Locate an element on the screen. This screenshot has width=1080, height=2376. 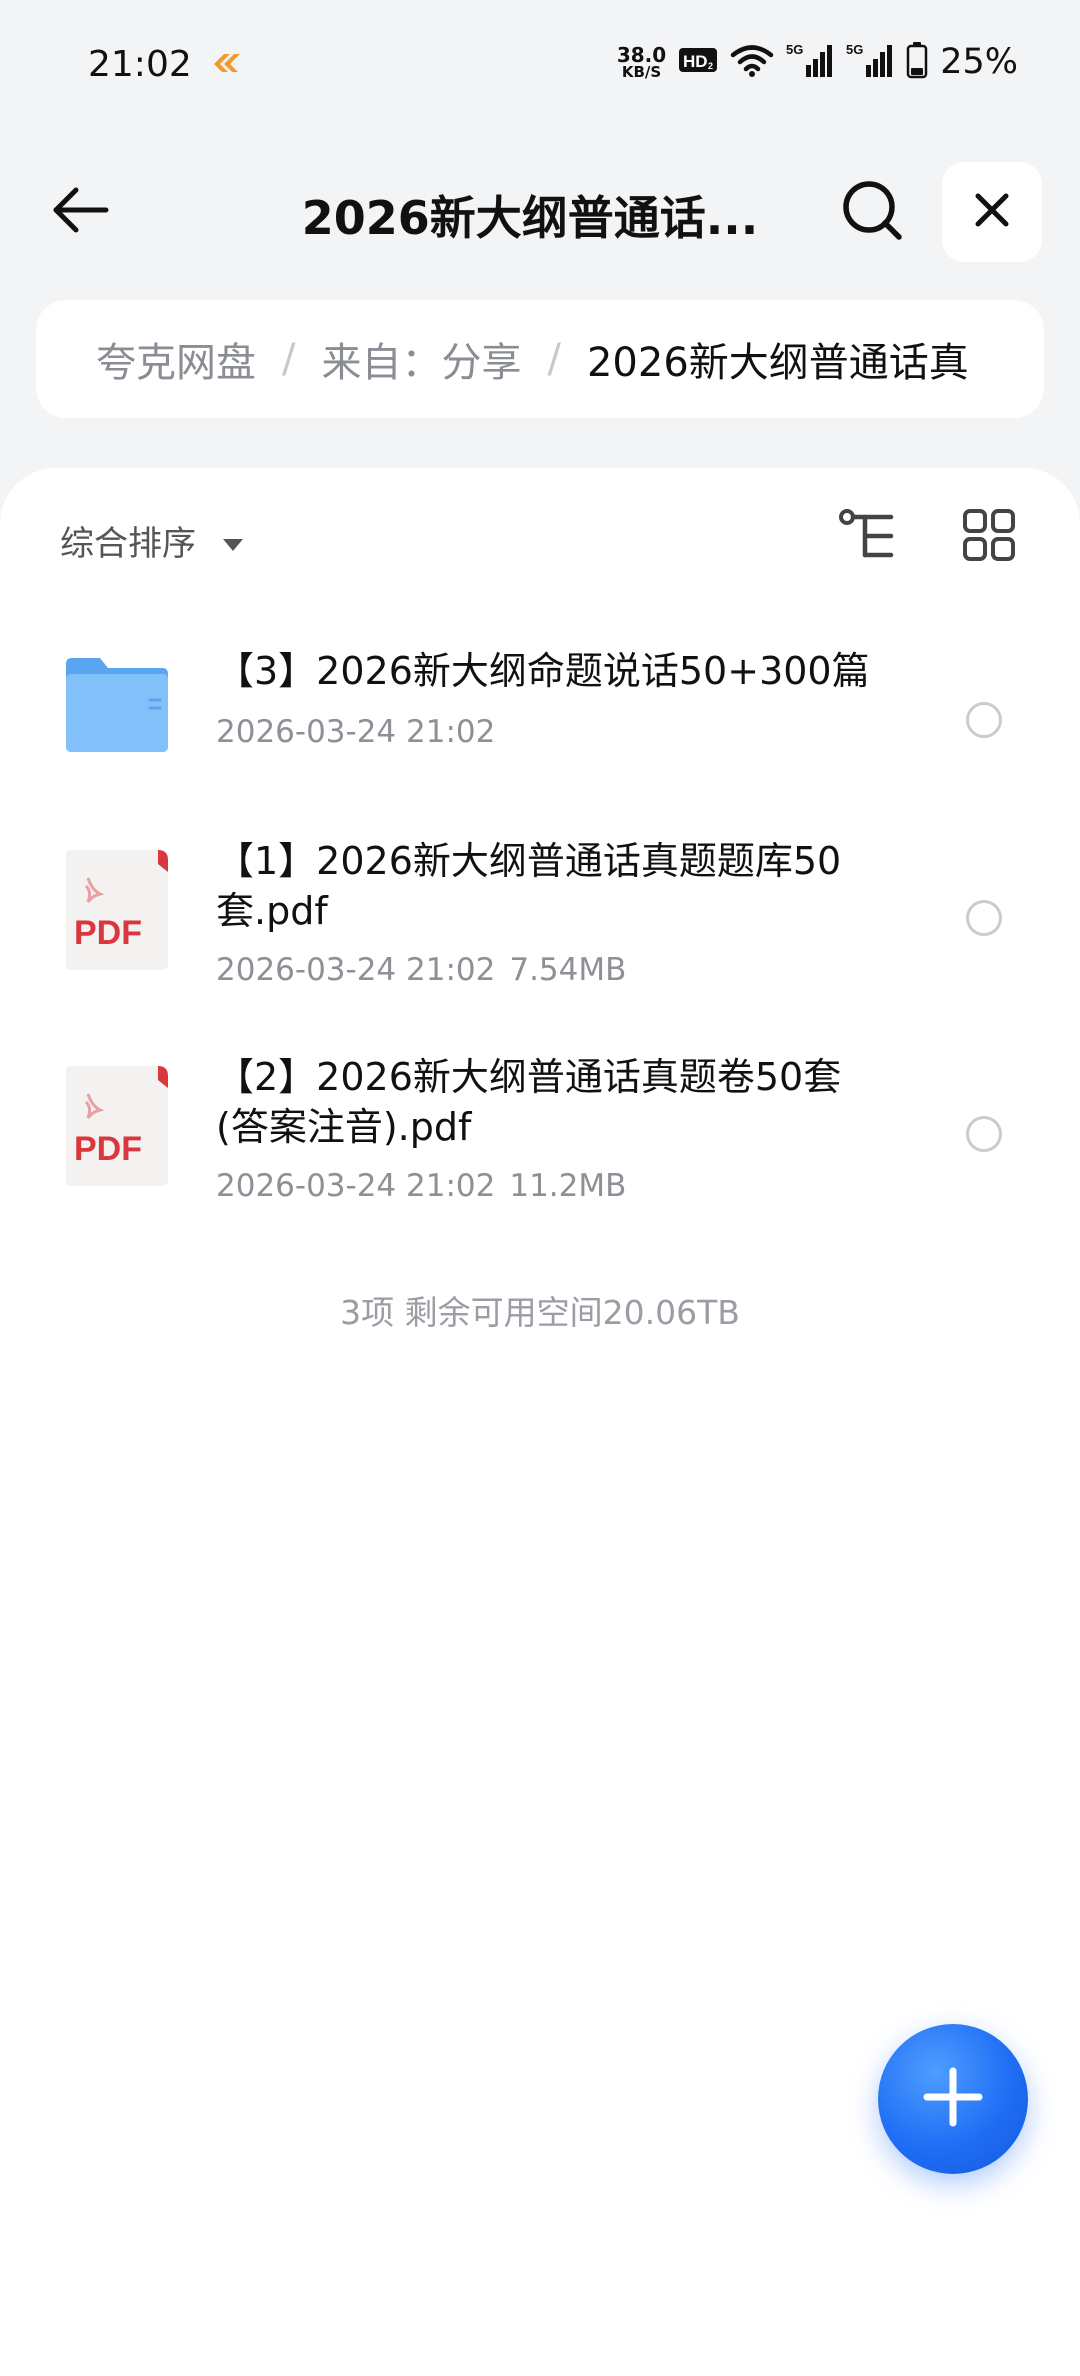
file-row-folder: 【3】2026新大纲命题说话50+300篇 2026-03-24 21:02 is located at coordinates (540, 703).